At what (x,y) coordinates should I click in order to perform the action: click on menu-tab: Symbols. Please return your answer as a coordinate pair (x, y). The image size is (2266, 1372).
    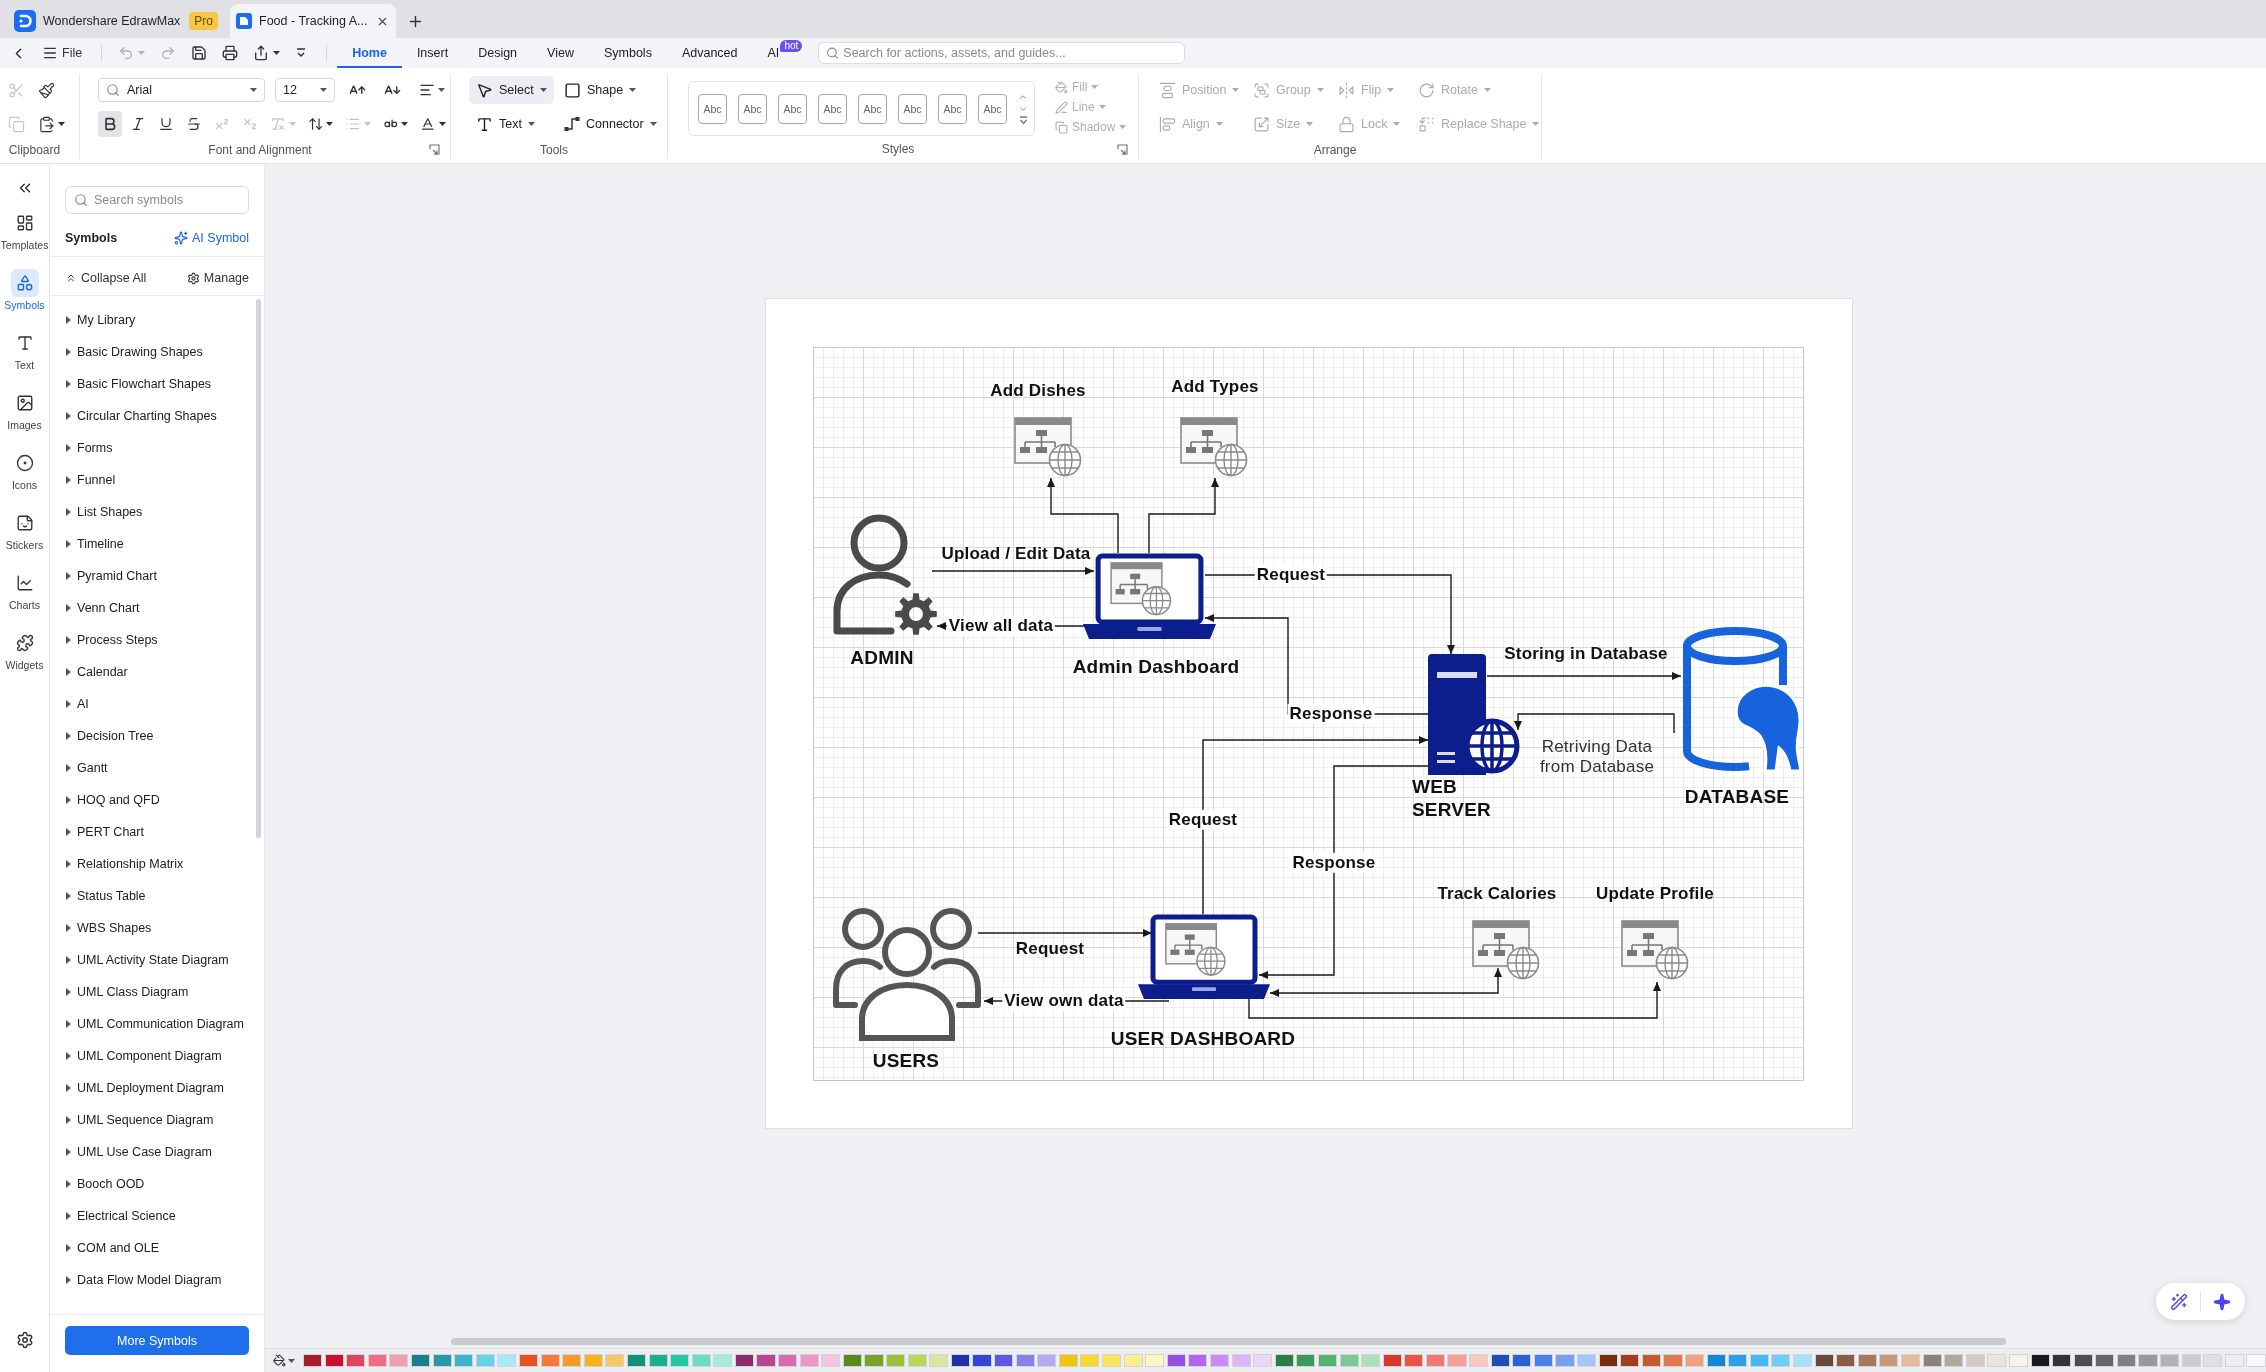
    Looking at the image, I should click on (627, 53).